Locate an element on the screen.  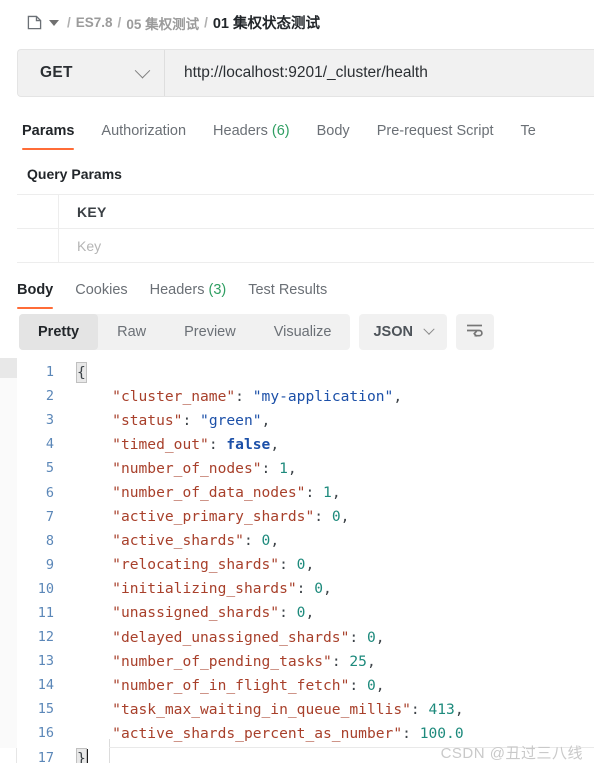
view-mode-raw-label: Raw is located at coordinates (132, 332).